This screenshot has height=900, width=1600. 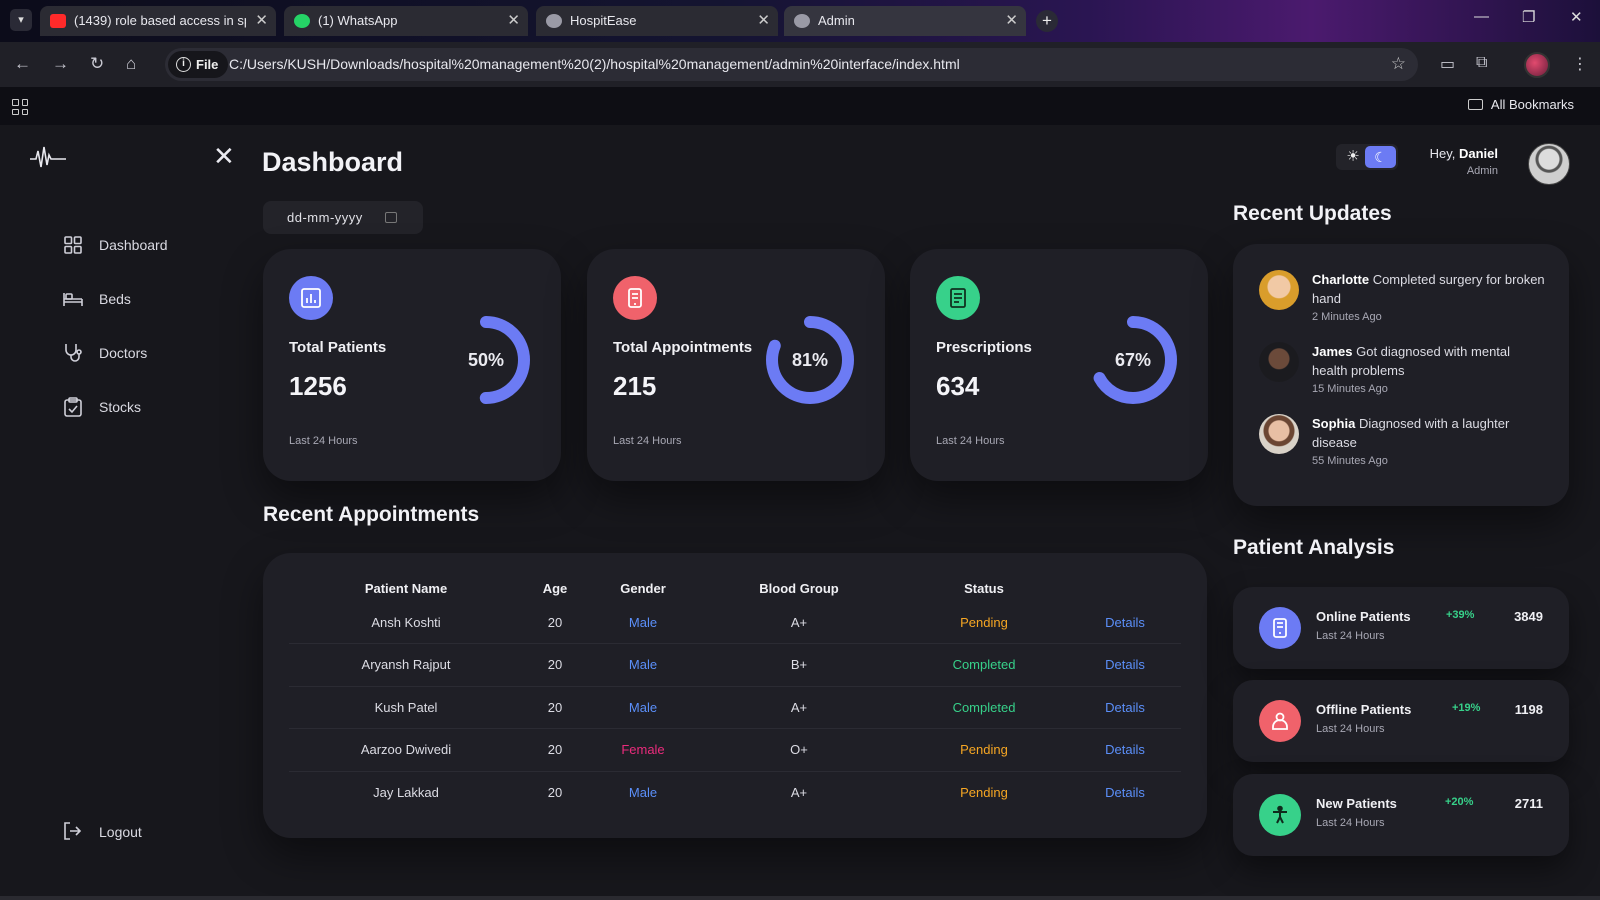 What do you see at coordinates (1528, 17) in the screenshot?
I see `restore-icon: ❐` at bounding box center [1528, 17].